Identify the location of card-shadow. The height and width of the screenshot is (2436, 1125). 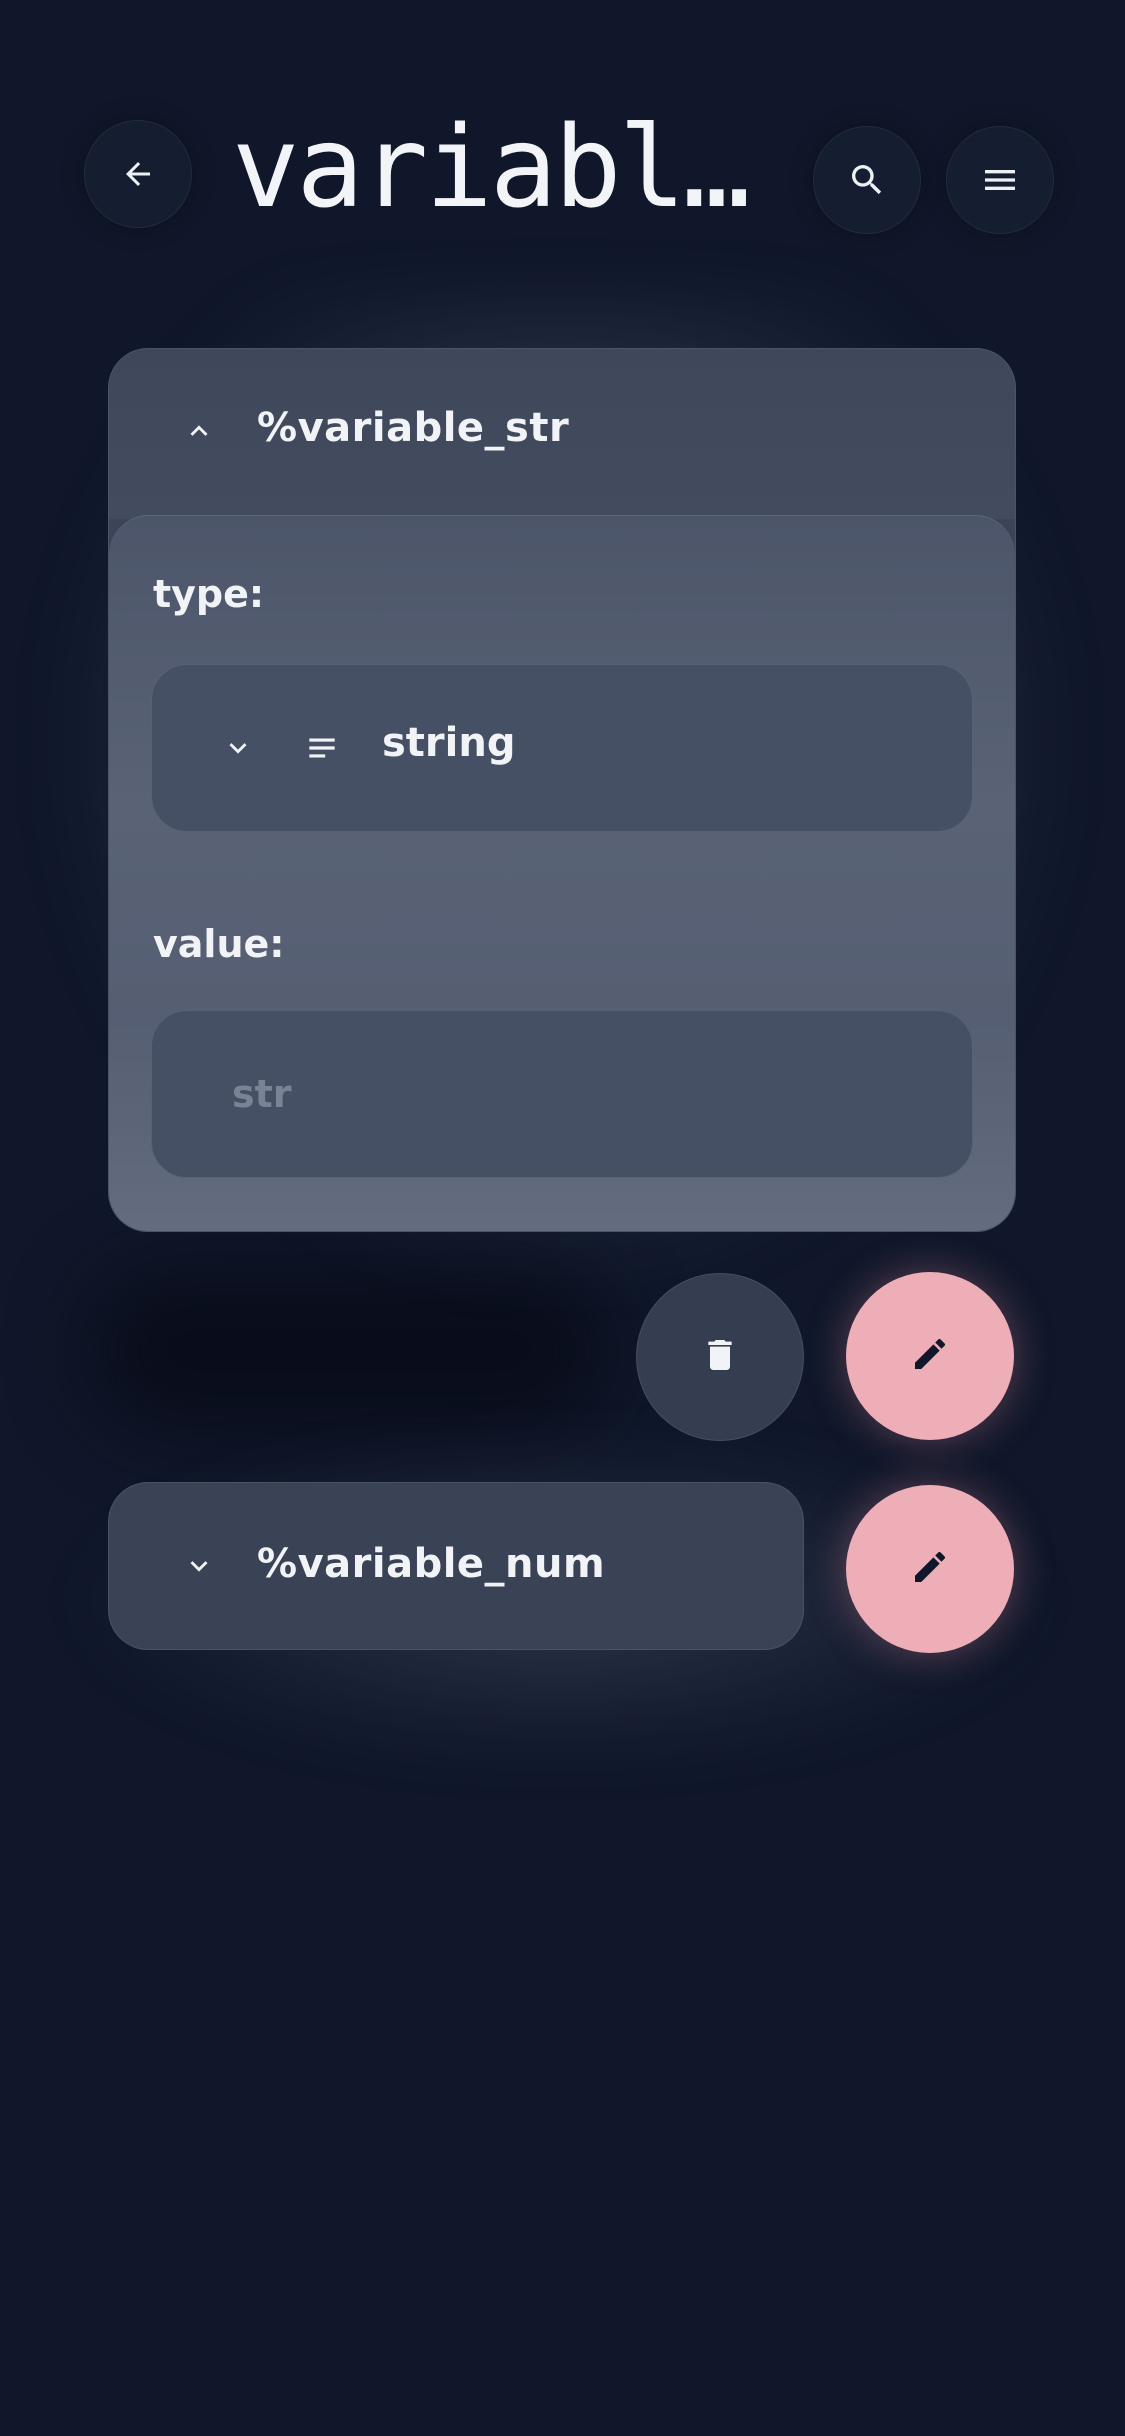
(350, 1350).